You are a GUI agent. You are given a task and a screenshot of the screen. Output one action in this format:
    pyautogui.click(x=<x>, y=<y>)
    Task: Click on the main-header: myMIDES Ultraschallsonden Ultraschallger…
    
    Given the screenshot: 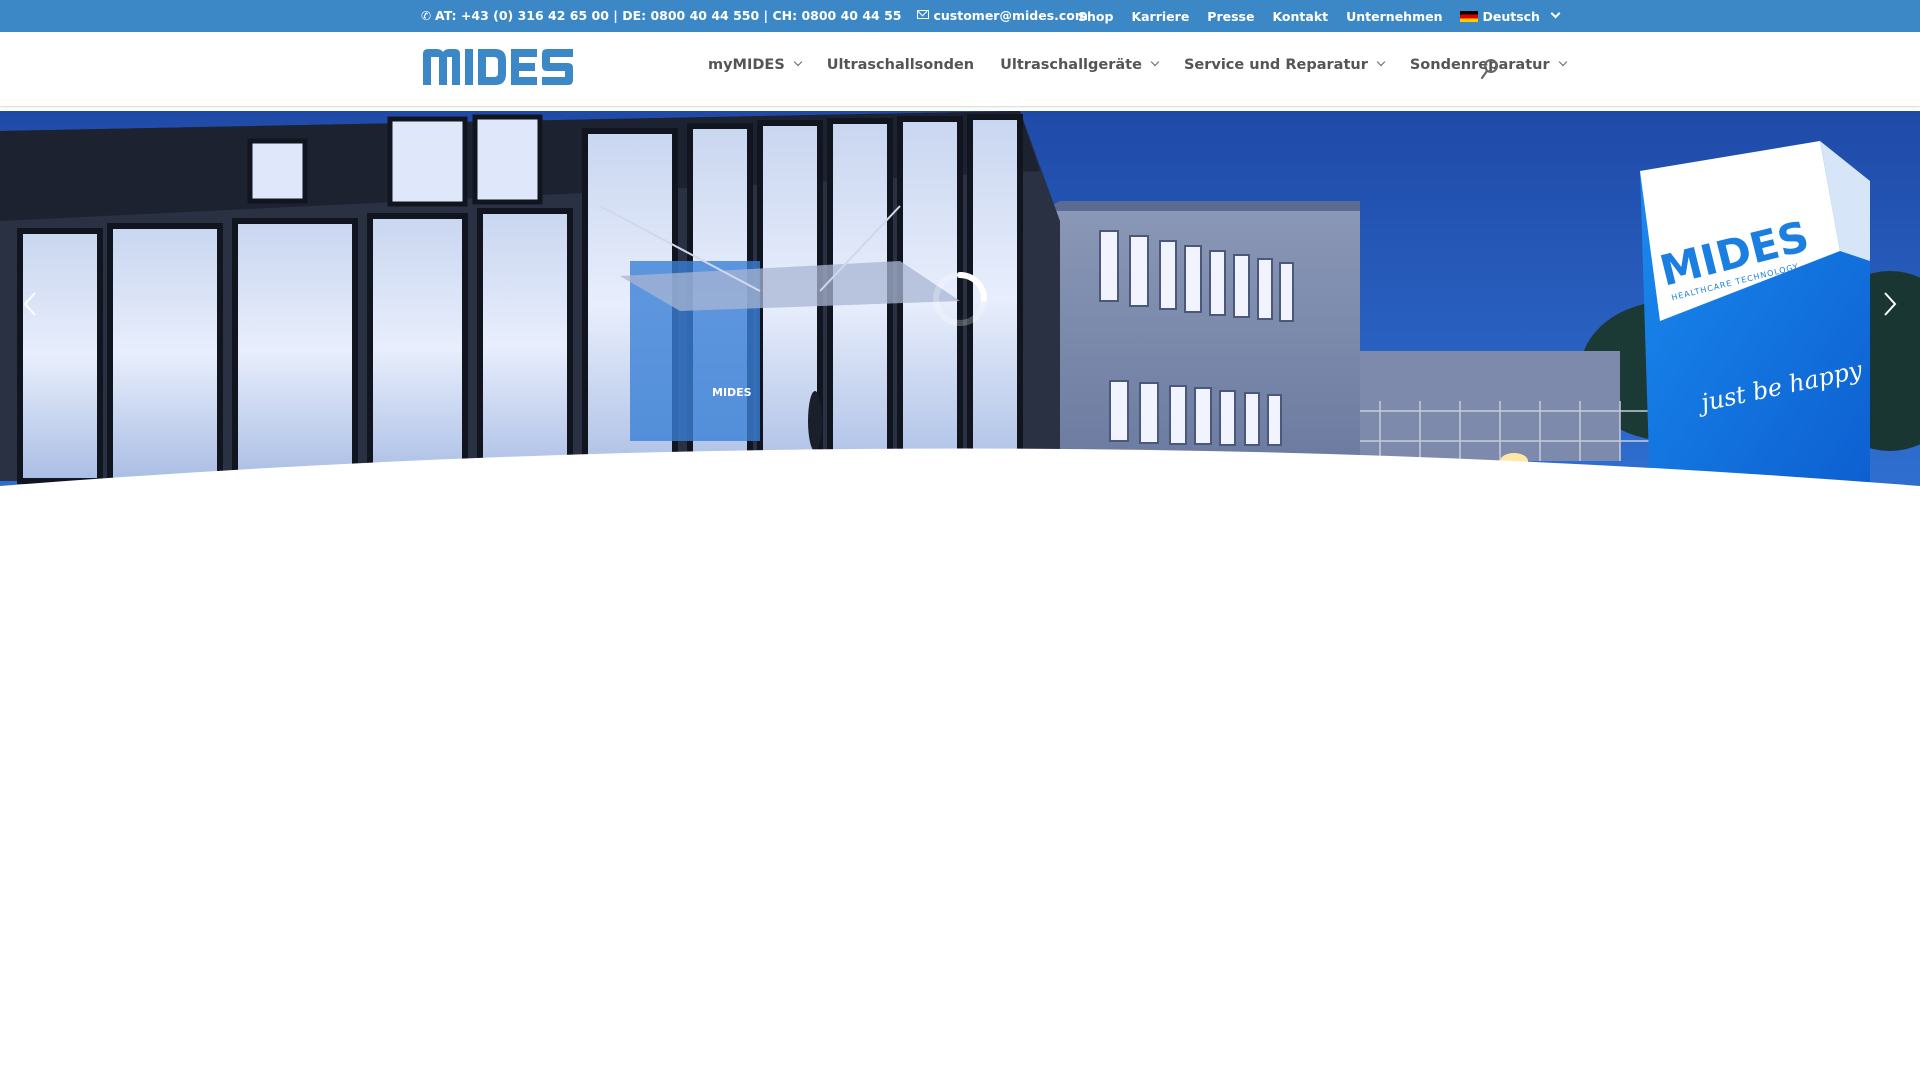 What is the action you would take?
    pyautogui.click(x=960, y=69)
    